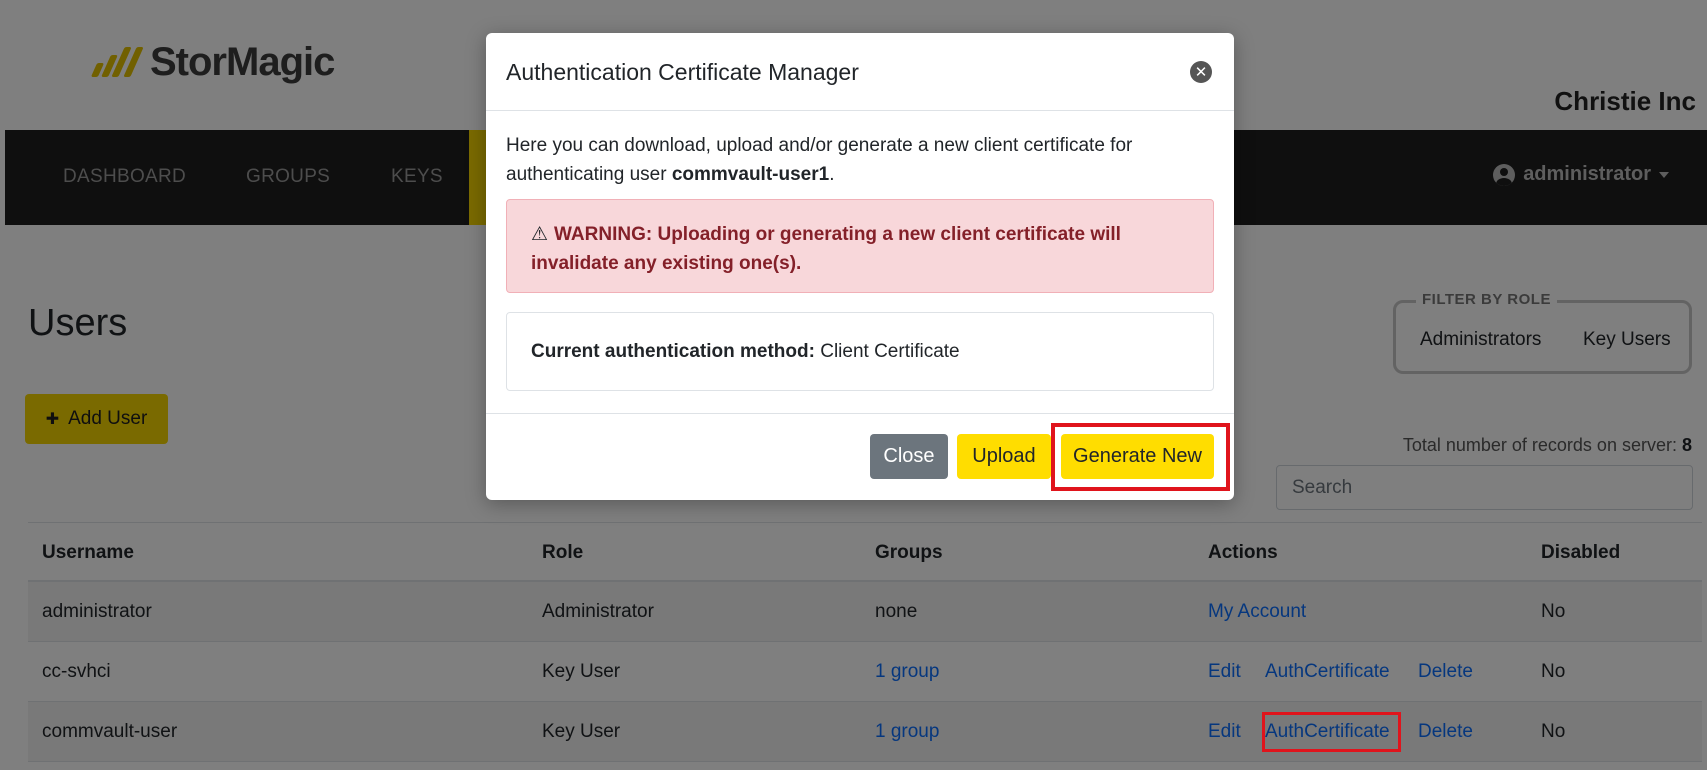 The width and height of the screenshot is (1707, 770). I want to click on modal-title: Authentication Certificate Manager, so click(682, 72).